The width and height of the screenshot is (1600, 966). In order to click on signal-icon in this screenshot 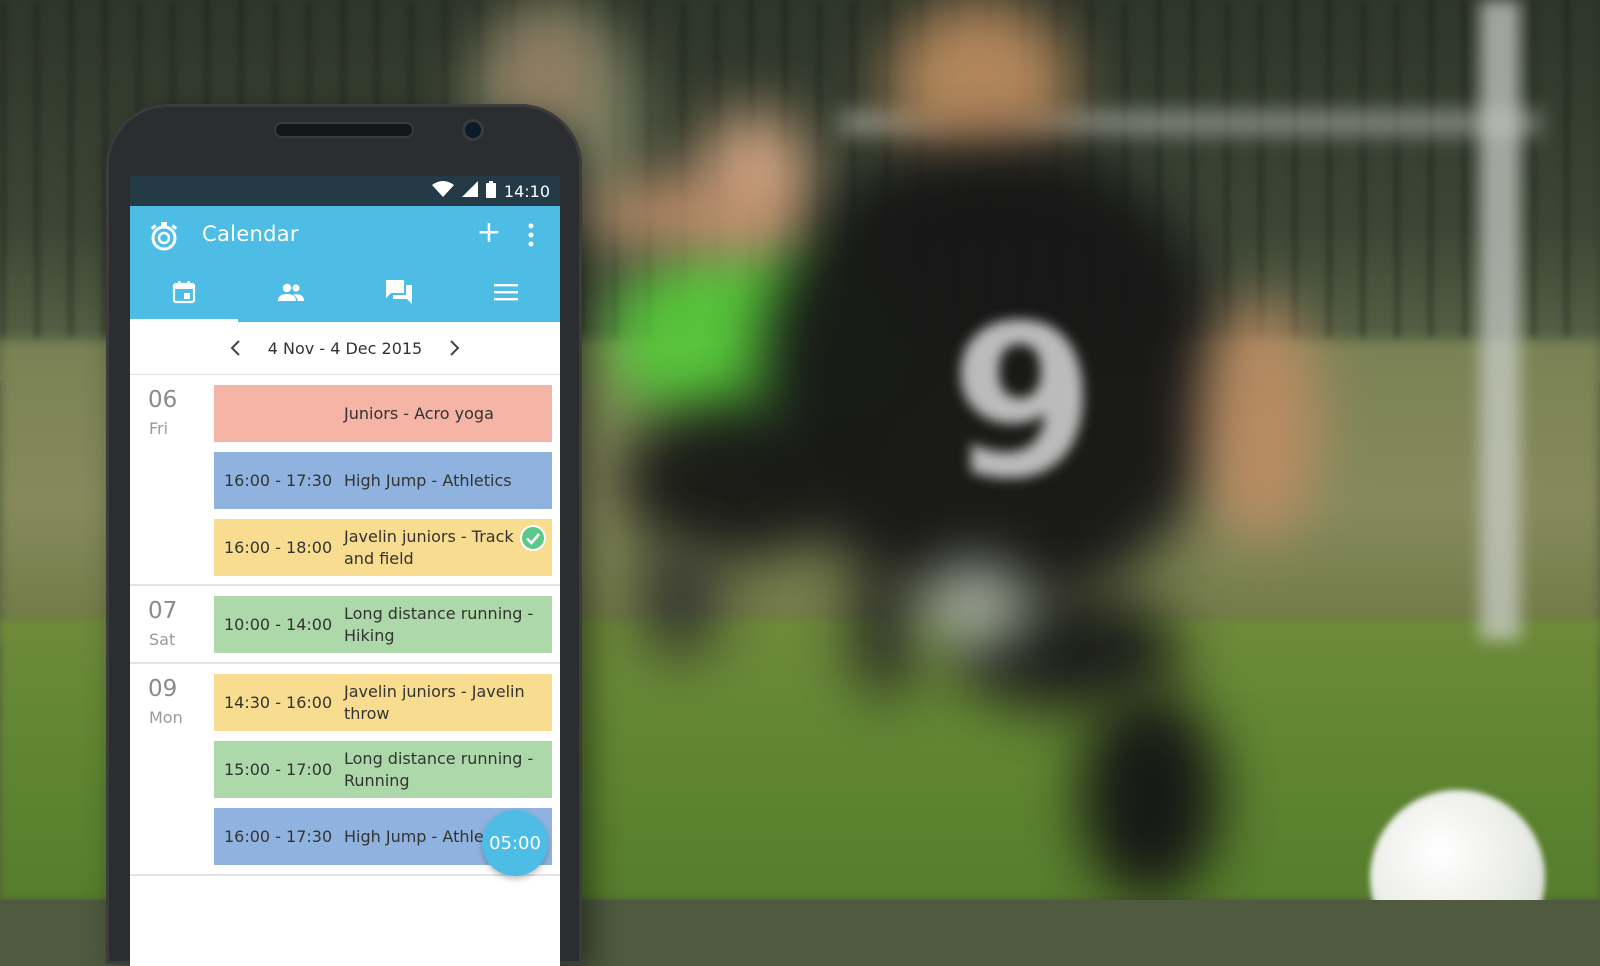, I will do `click(469, 191)`.